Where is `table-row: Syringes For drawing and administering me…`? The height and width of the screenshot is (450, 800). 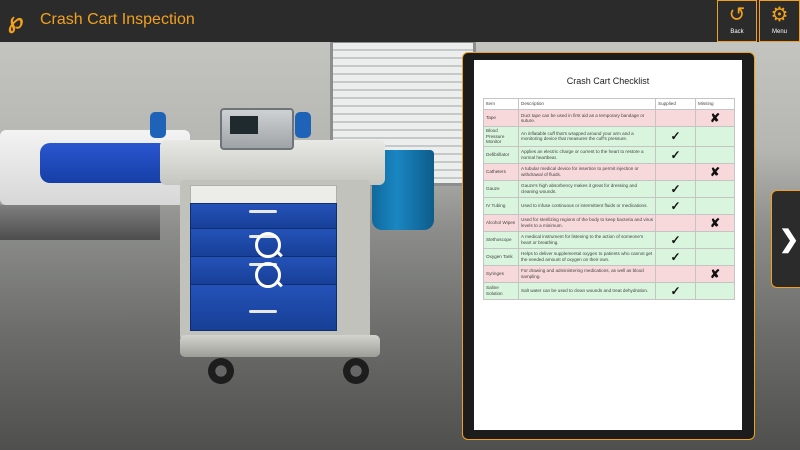
table-row: Syringes For drawing and administering me… is located at coordinates (609, 273).